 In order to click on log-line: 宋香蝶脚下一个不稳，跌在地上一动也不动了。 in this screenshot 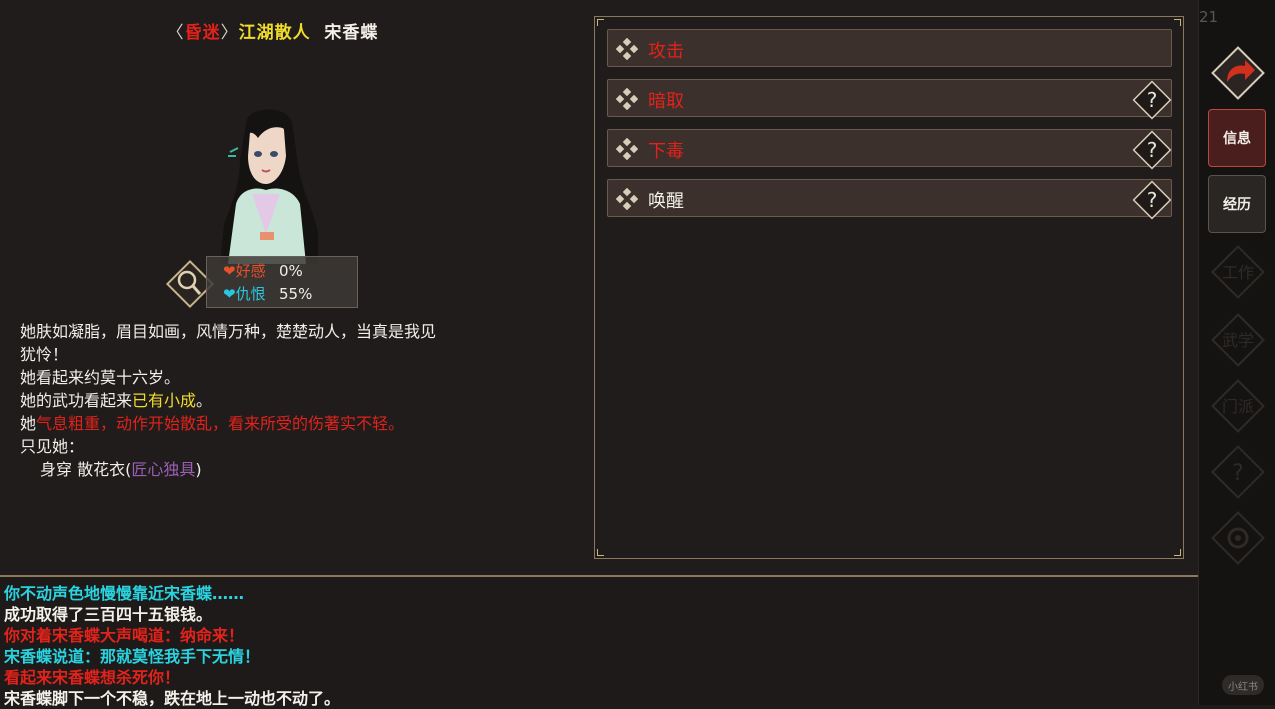, I will do `click(172, 698)`.